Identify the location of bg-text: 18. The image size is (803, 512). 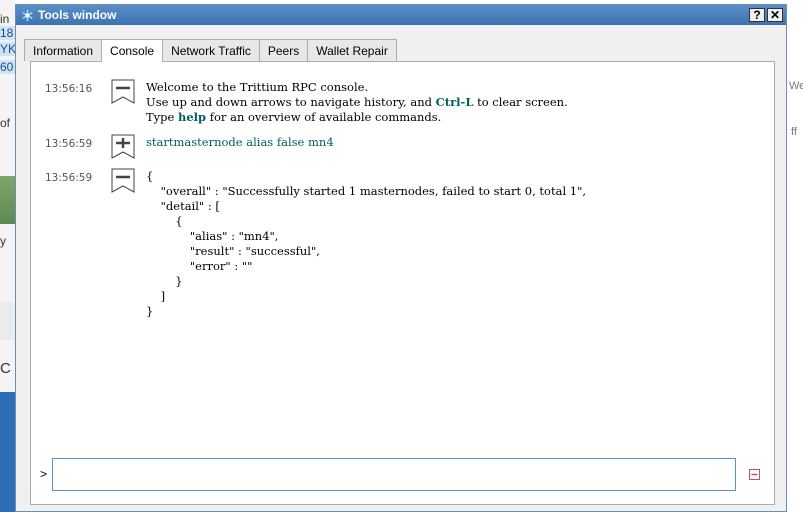
(7, 33).